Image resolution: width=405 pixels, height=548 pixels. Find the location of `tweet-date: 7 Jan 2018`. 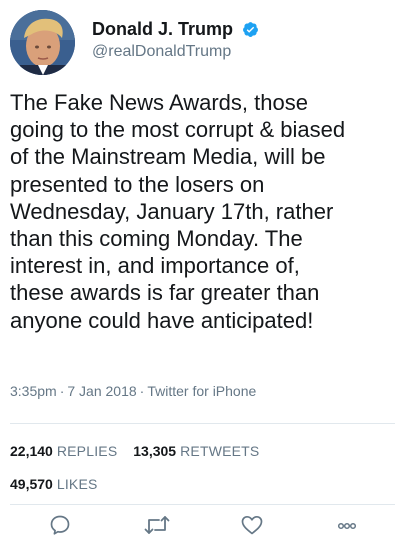

tweet-date: 7 Jan 2018 is located at coordinates (101, 391).